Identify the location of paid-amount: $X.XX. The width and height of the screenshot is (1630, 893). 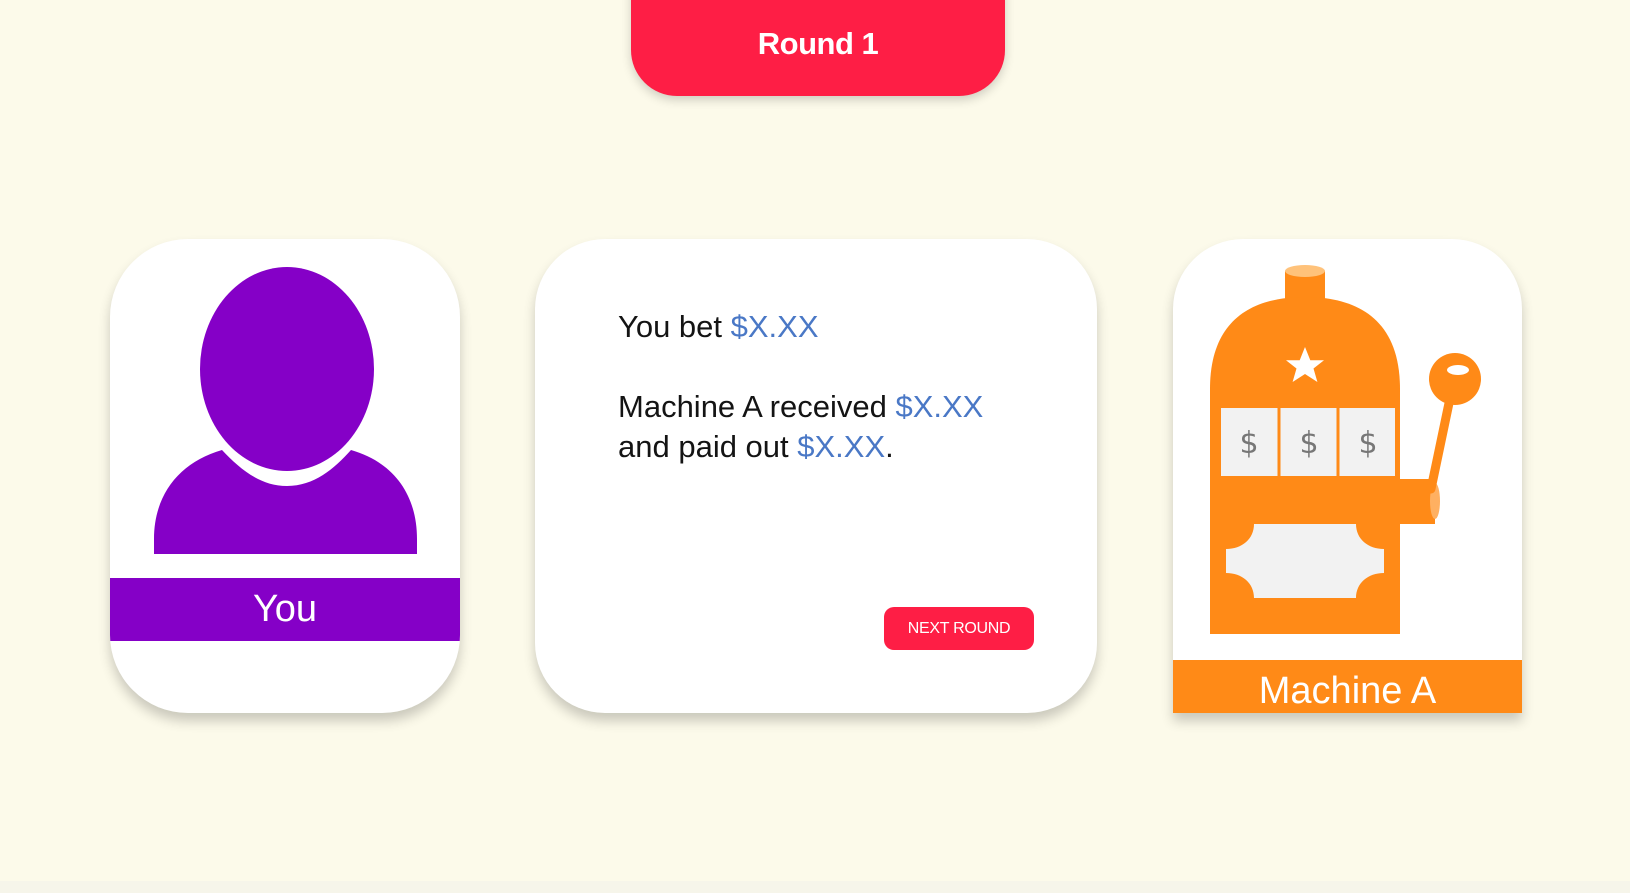
(841, 446).